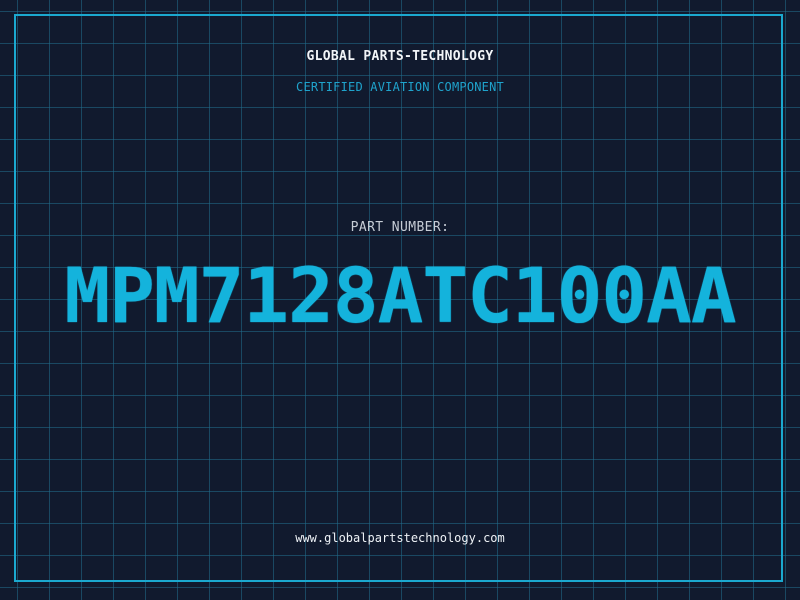  Describe the element at coordinates (400, 538) in the screenshot. I see `website-url: www.globalpartstechnology.com` at that location.